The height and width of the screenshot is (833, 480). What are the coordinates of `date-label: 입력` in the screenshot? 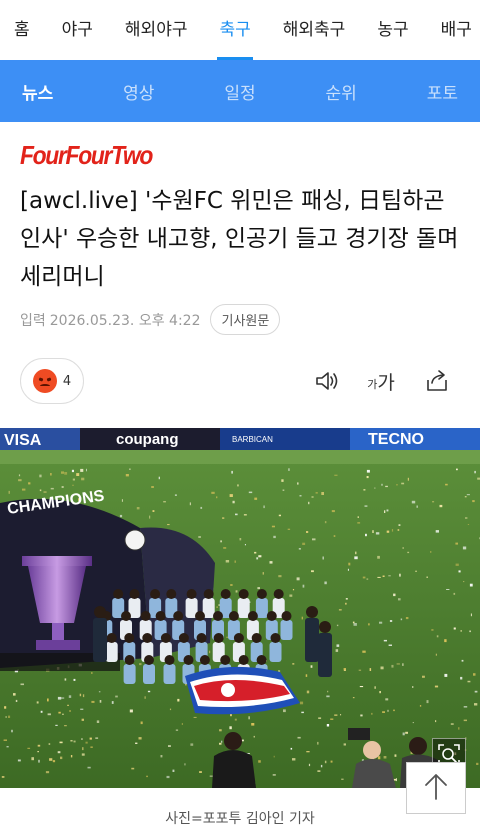 It's located at (33, 320).